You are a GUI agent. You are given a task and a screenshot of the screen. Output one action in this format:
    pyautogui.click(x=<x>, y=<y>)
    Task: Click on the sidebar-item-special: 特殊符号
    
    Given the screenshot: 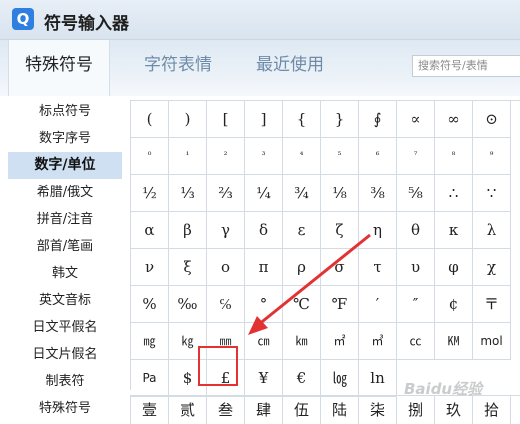 What is the action you would take?
    pyautogui.click(x=65, y=408)
    